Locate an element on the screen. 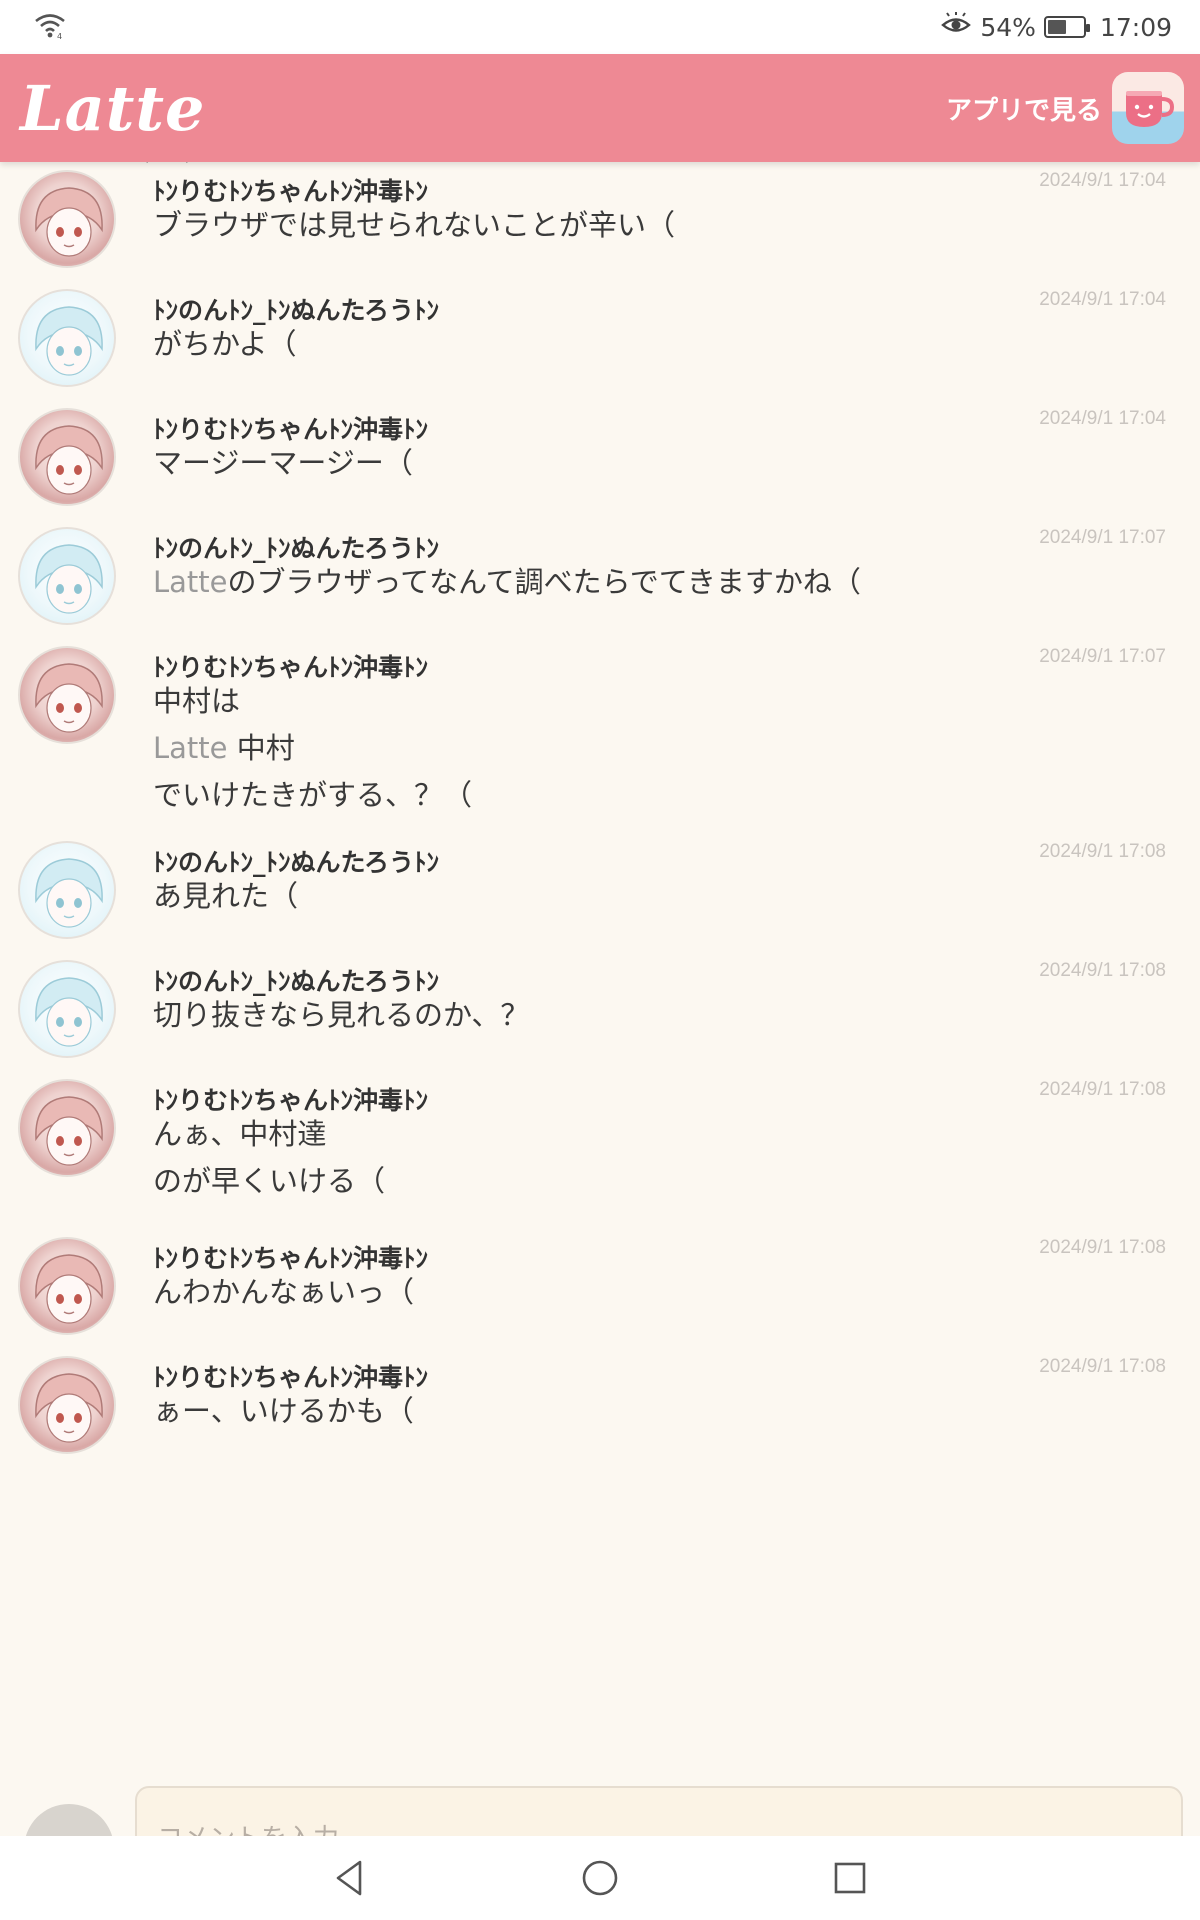  comment-text: あ見れた（ is located at coordinates (225, 896).